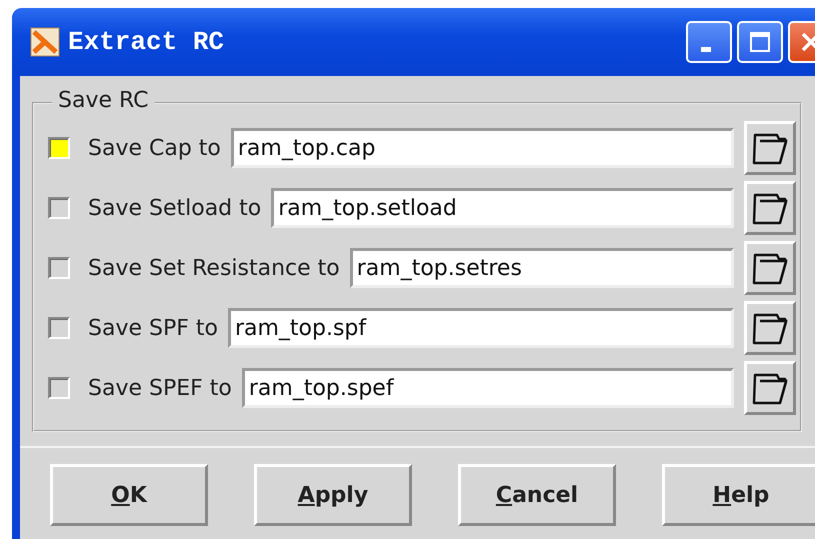  What do you see at coordinates (738, 495) in the screenshot?
I see `dialog-button: Help` at bounding box center [738, 495].